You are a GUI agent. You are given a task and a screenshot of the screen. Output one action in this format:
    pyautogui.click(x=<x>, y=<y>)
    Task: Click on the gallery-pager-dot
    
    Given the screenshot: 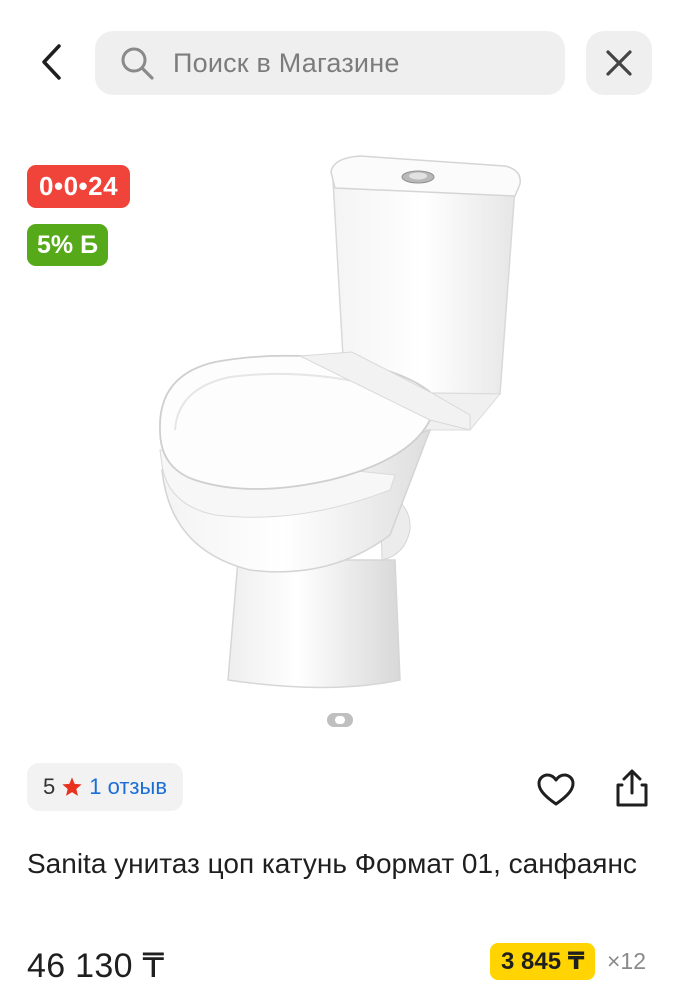 What is the action you would take?
    pyautogui.click(x=340, y=720)
    